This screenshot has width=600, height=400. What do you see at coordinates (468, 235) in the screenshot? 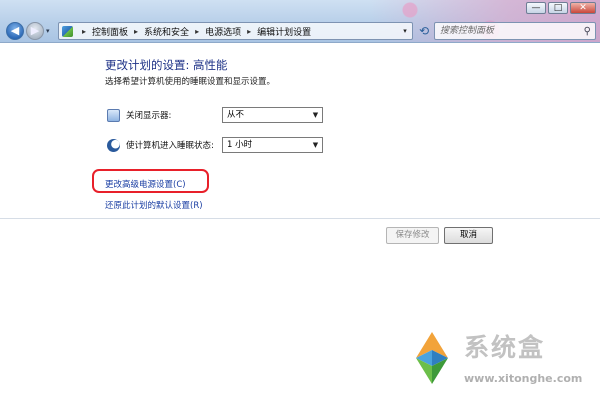
I see `cancel-button: 取消` at bounding box center [468, 235].